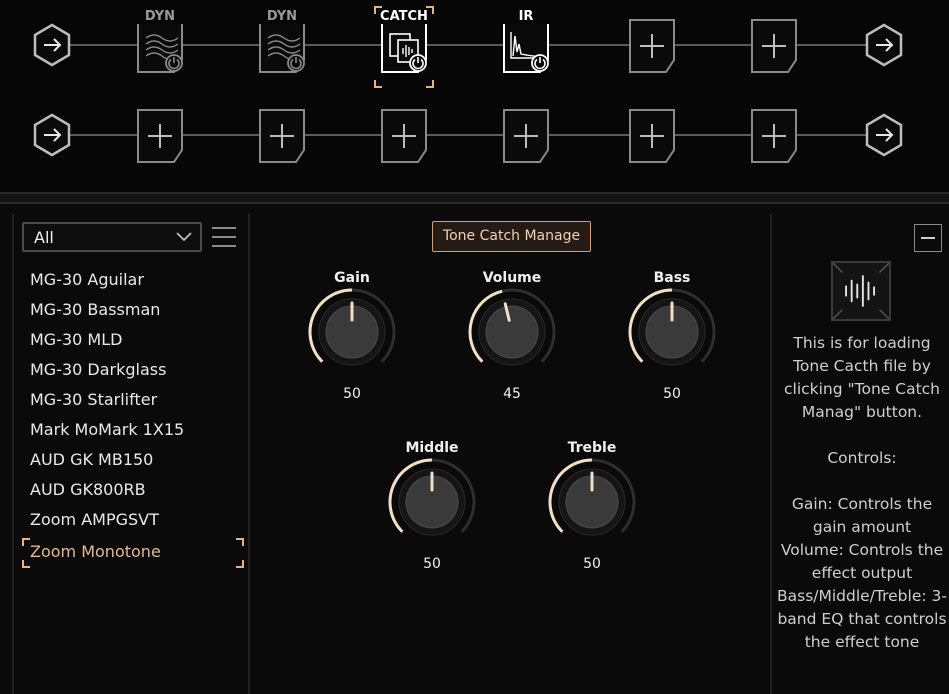 This screenshot has height=694, width=949. What do you see at coordinates (592, 502) in the screenshot?
I see `treble-knob` at bounding box center [592, 502].